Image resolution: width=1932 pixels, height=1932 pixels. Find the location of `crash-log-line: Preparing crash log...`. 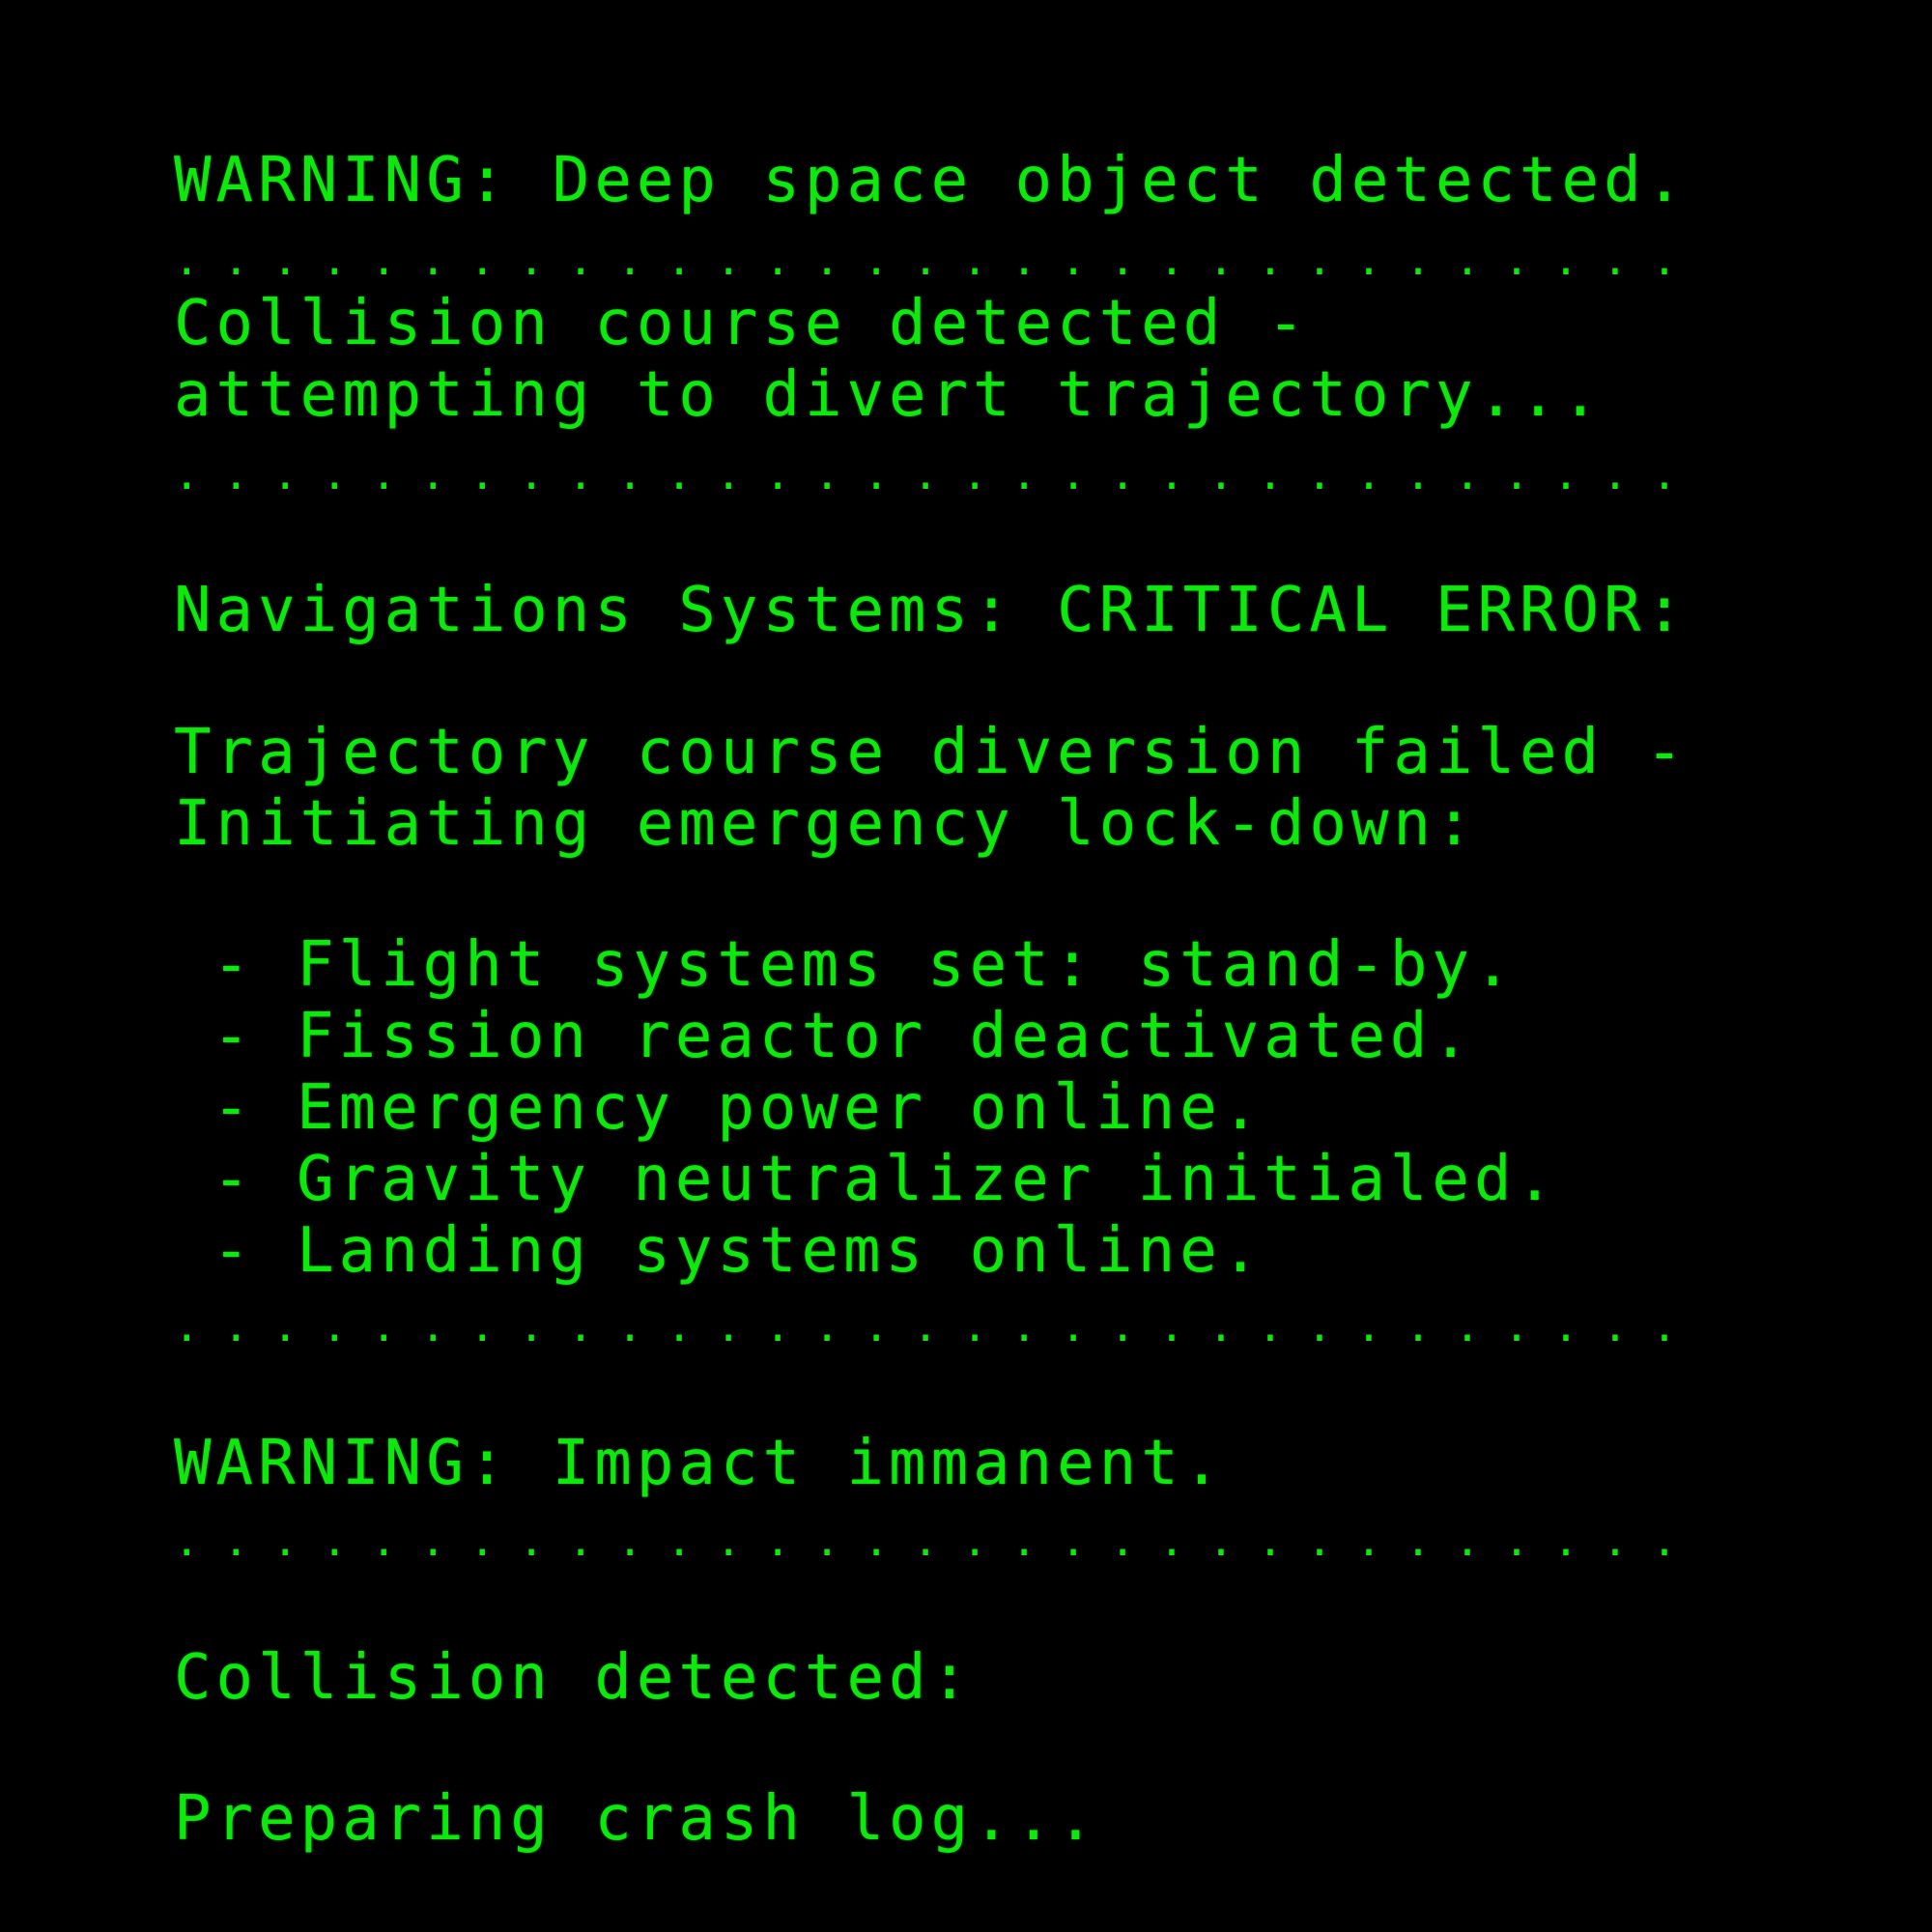

crash-log-line: Preparing crash log... is located at coordinates (636, 1819).